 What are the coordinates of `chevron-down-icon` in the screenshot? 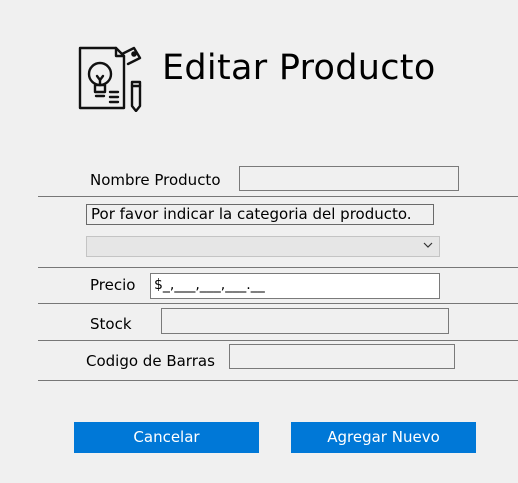 It's located at (428, 245).